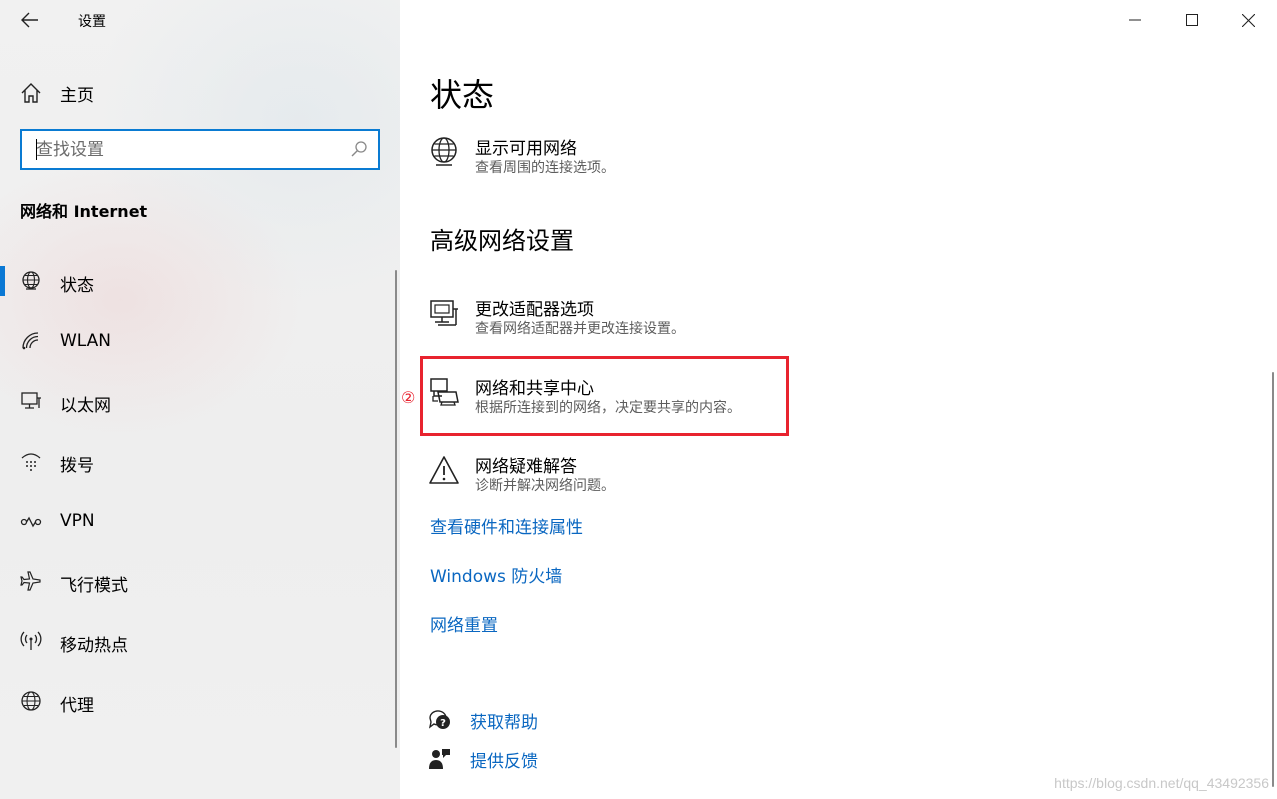 This screenshot has height=799, width=1277. I want to click on watermark: https://blog.csdn.net/qq_43492356, so click(1161, 783).